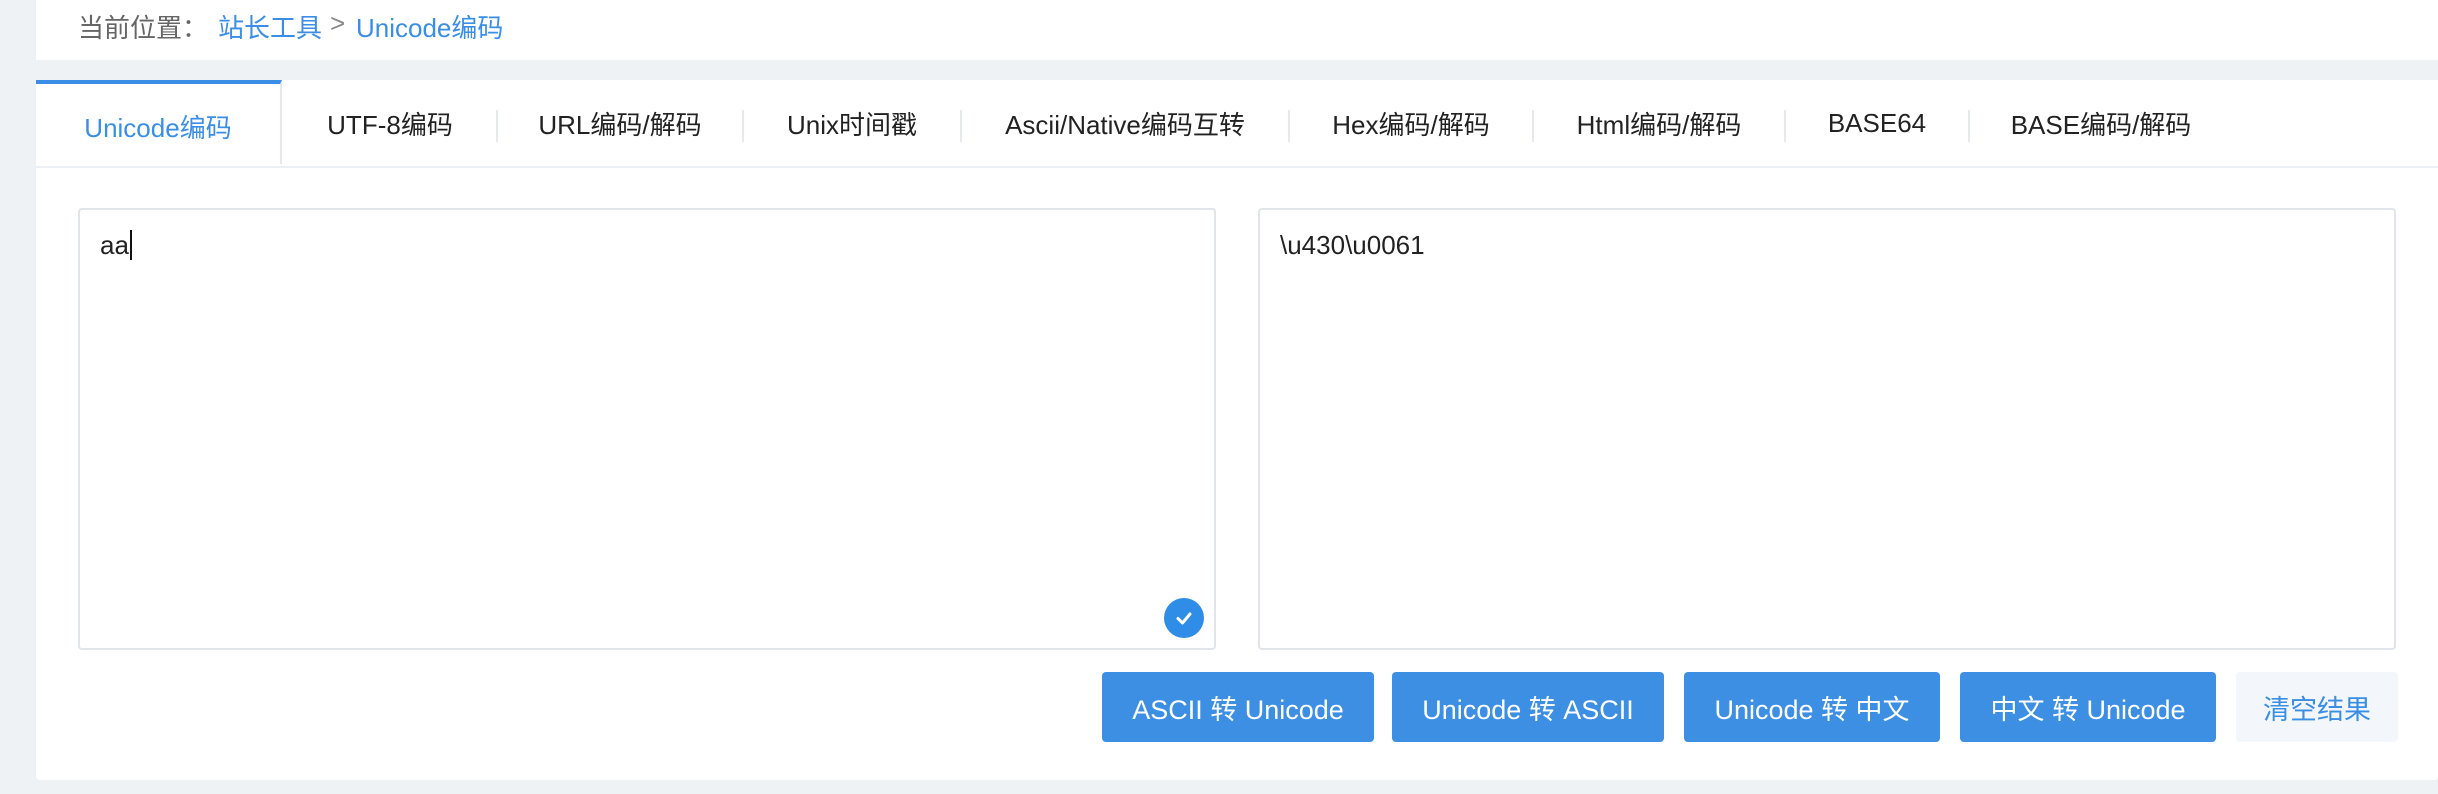 This screenshot has height=794, width=2438. Describe the element at coordinates (159, 122) in the screenshot. I see `tab-unicode: Unicode编码` at that location.